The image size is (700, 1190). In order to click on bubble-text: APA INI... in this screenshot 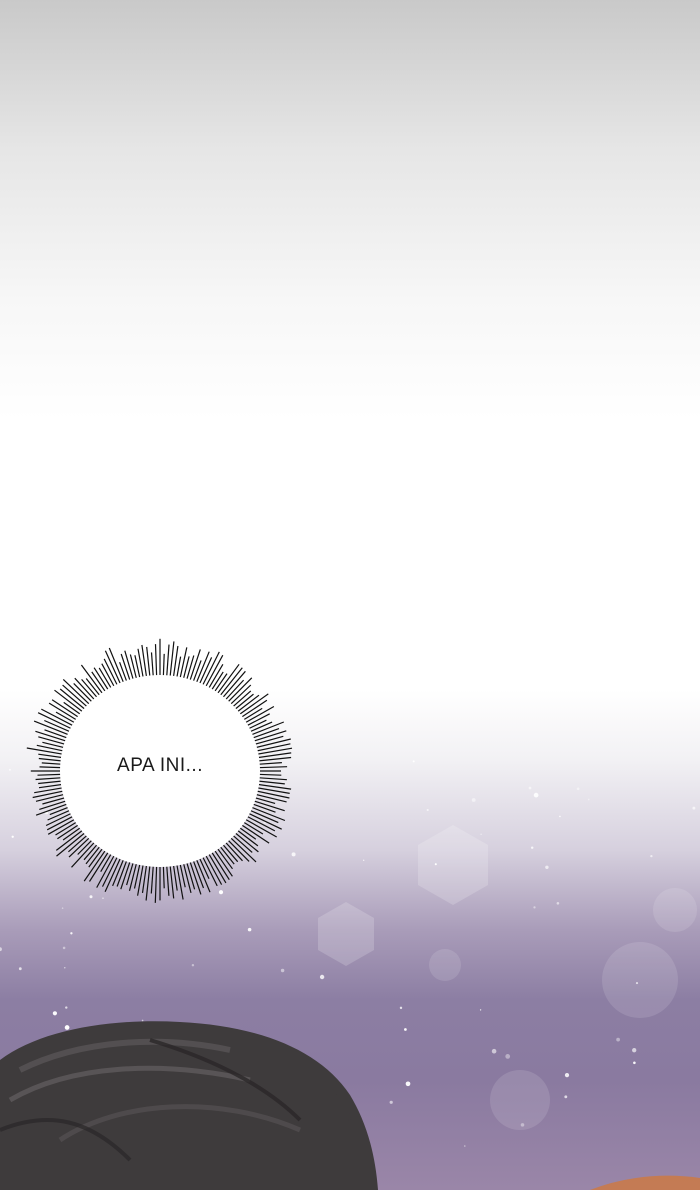, I will do `click(160, 765)`.